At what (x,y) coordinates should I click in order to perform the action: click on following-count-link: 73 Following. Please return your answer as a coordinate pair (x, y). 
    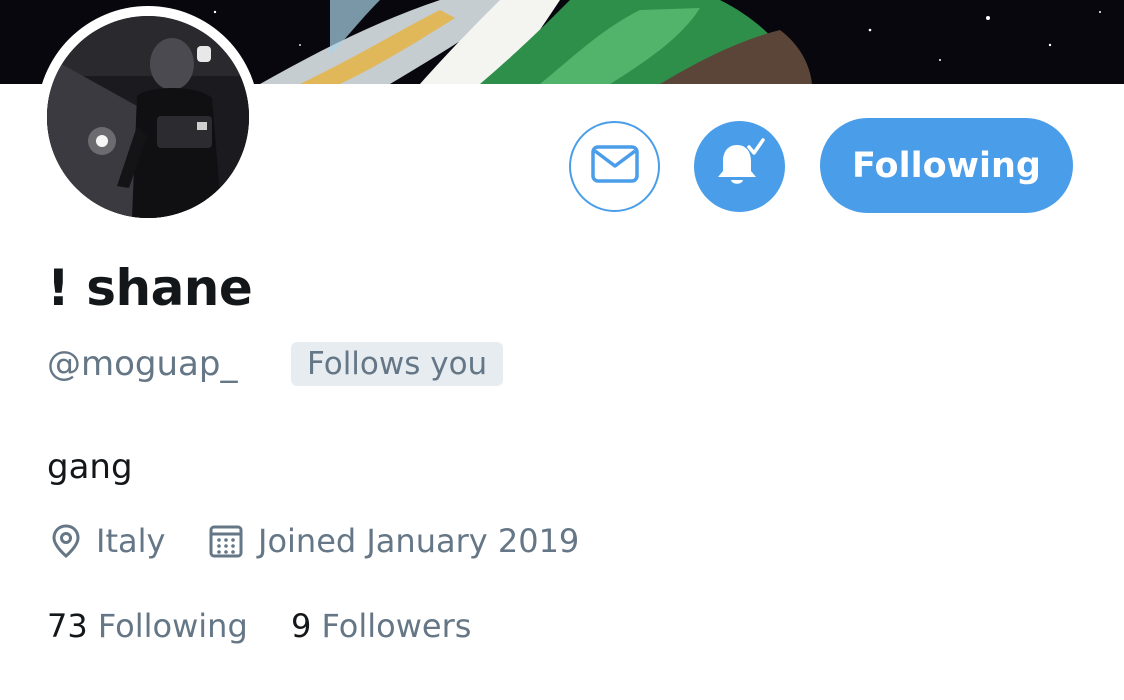
    Looking at the image, I should click on (147, 626).